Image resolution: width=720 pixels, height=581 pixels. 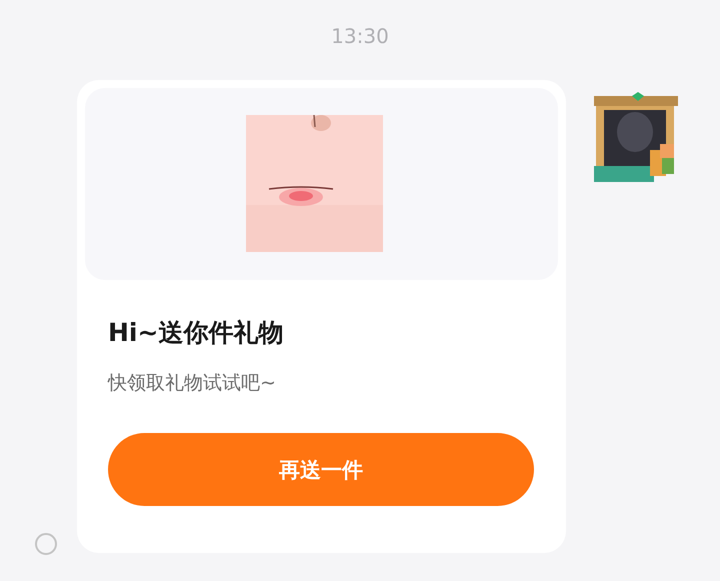 What do you see at coordinates (196, 333) in the screenshot?
I see `card-title: Hi~送你件礼物` at bounding box center [196, 333].